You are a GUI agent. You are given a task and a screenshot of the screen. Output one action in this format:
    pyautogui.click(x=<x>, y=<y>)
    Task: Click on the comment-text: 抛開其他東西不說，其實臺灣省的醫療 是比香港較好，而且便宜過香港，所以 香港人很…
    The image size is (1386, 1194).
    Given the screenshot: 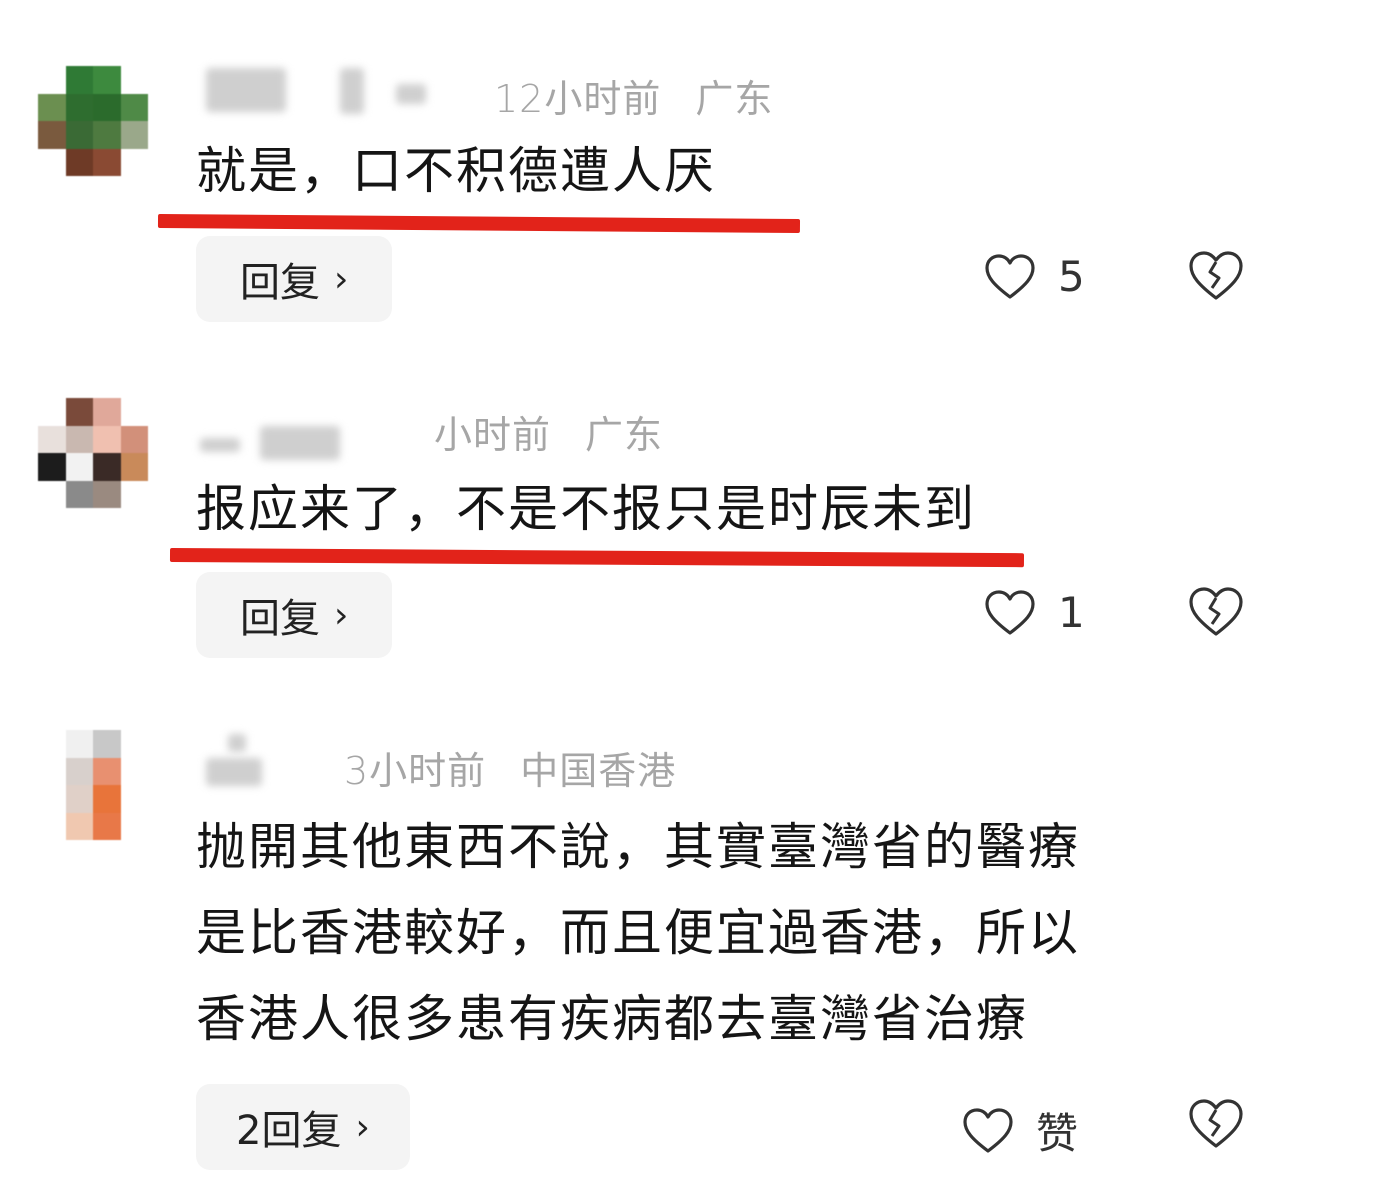 What is the action you would take?
    pyautogui.click(x=638, y=933)
    